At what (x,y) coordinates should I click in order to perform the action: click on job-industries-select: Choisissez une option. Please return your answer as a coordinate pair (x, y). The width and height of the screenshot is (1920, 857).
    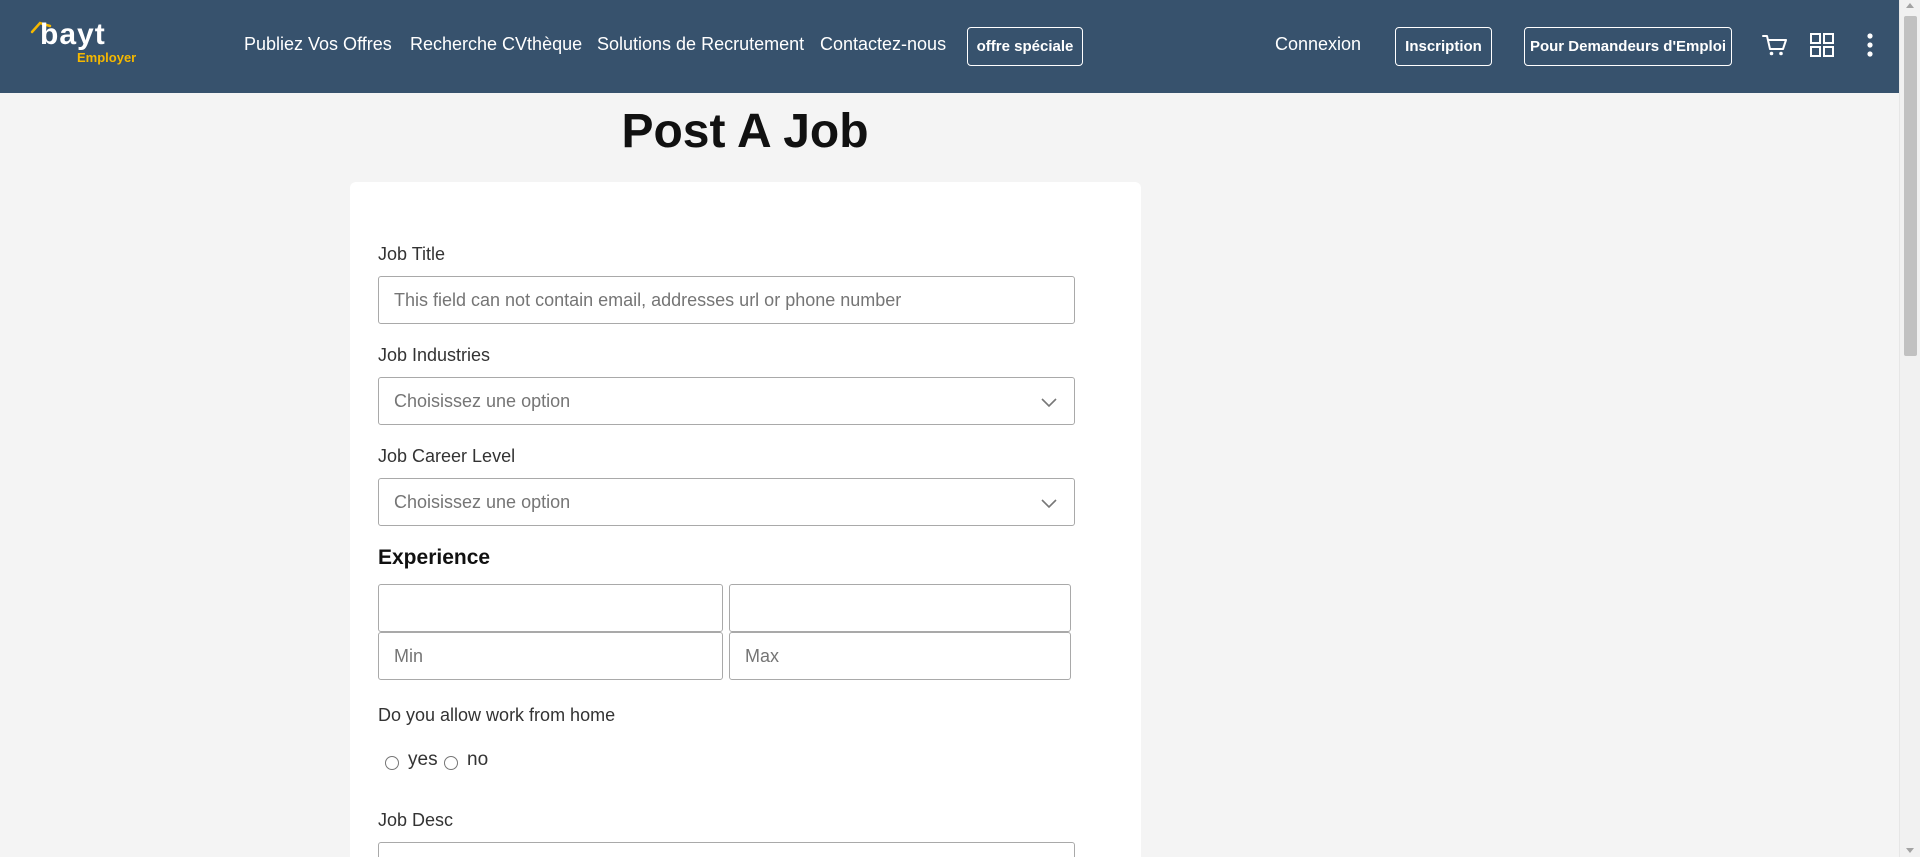
    Looking at the image, I should click on (726, 401).